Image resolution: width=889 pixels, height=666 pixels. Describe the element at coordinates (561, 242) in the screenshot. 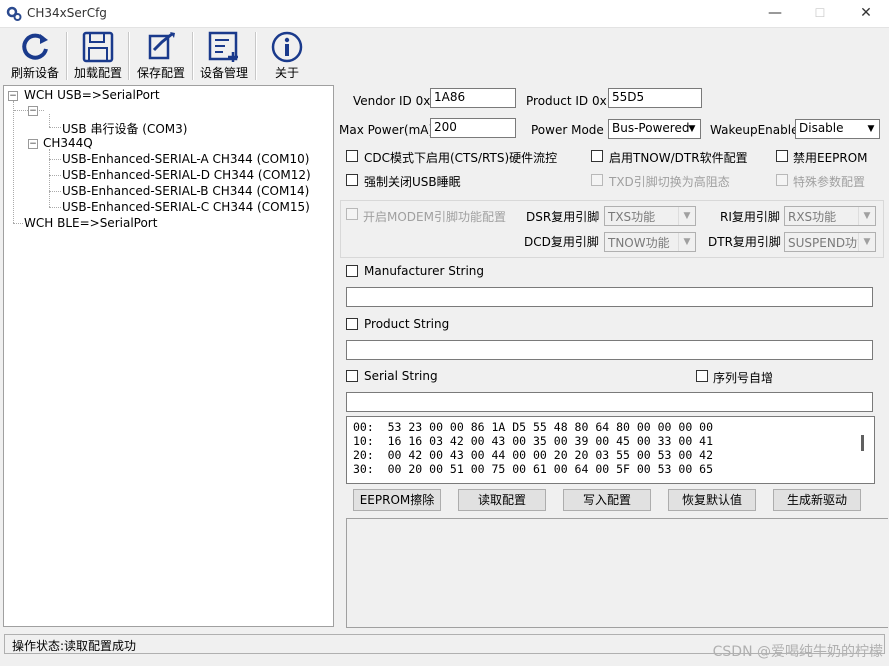

I see `dcd-label: DCD复用引脚` at that location.